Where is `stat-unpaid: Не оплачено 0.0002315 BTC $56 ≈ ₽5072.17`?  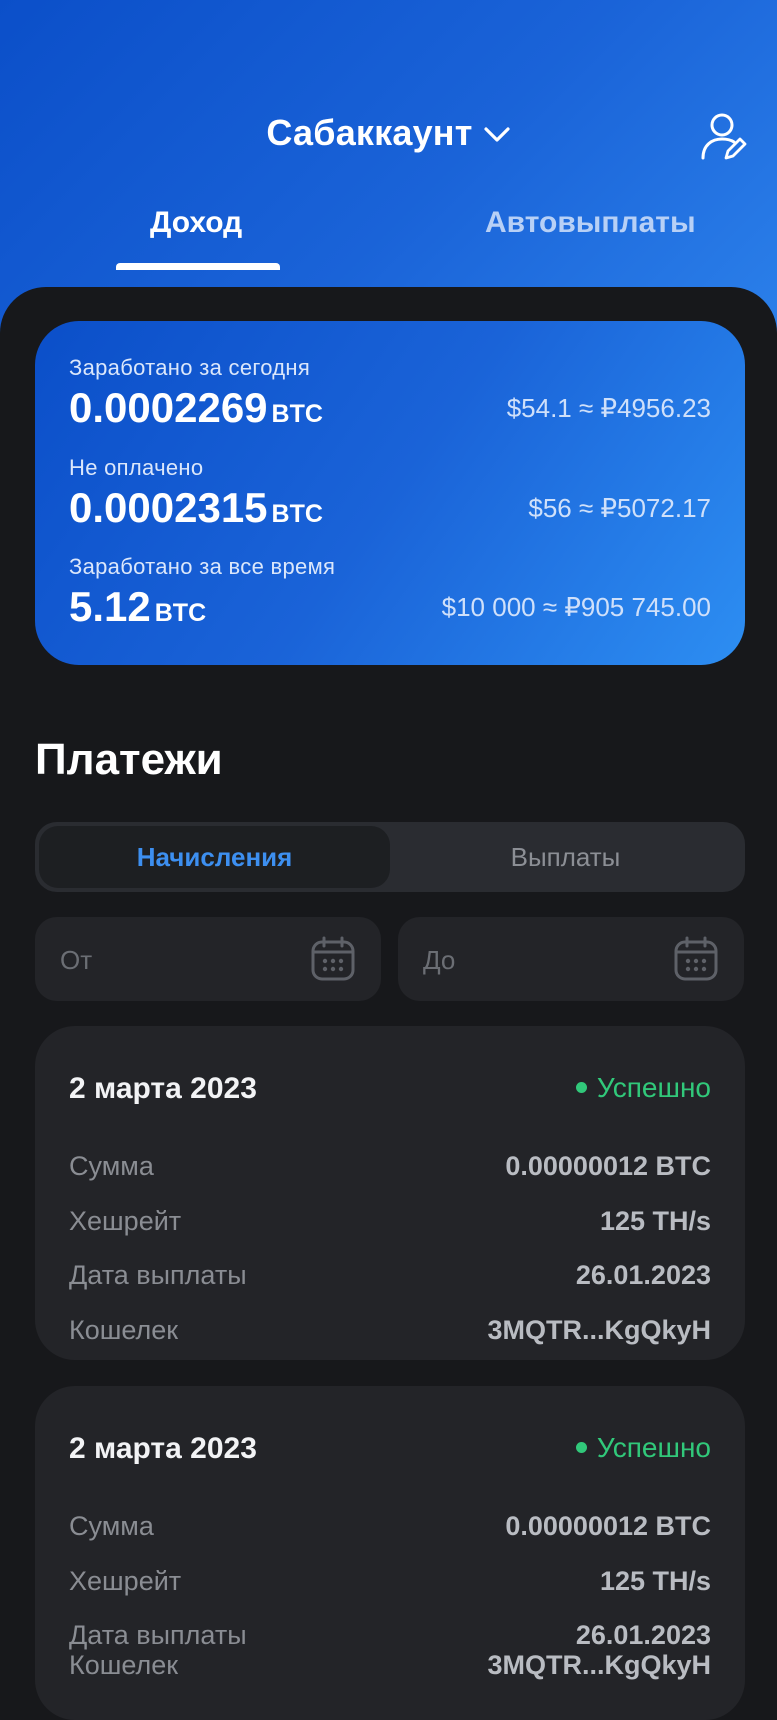
stat-unpaid: Не оплачено 0.0002315 BTC $56 ≈ ₽5072.17 is located at coordinates (390, 493).